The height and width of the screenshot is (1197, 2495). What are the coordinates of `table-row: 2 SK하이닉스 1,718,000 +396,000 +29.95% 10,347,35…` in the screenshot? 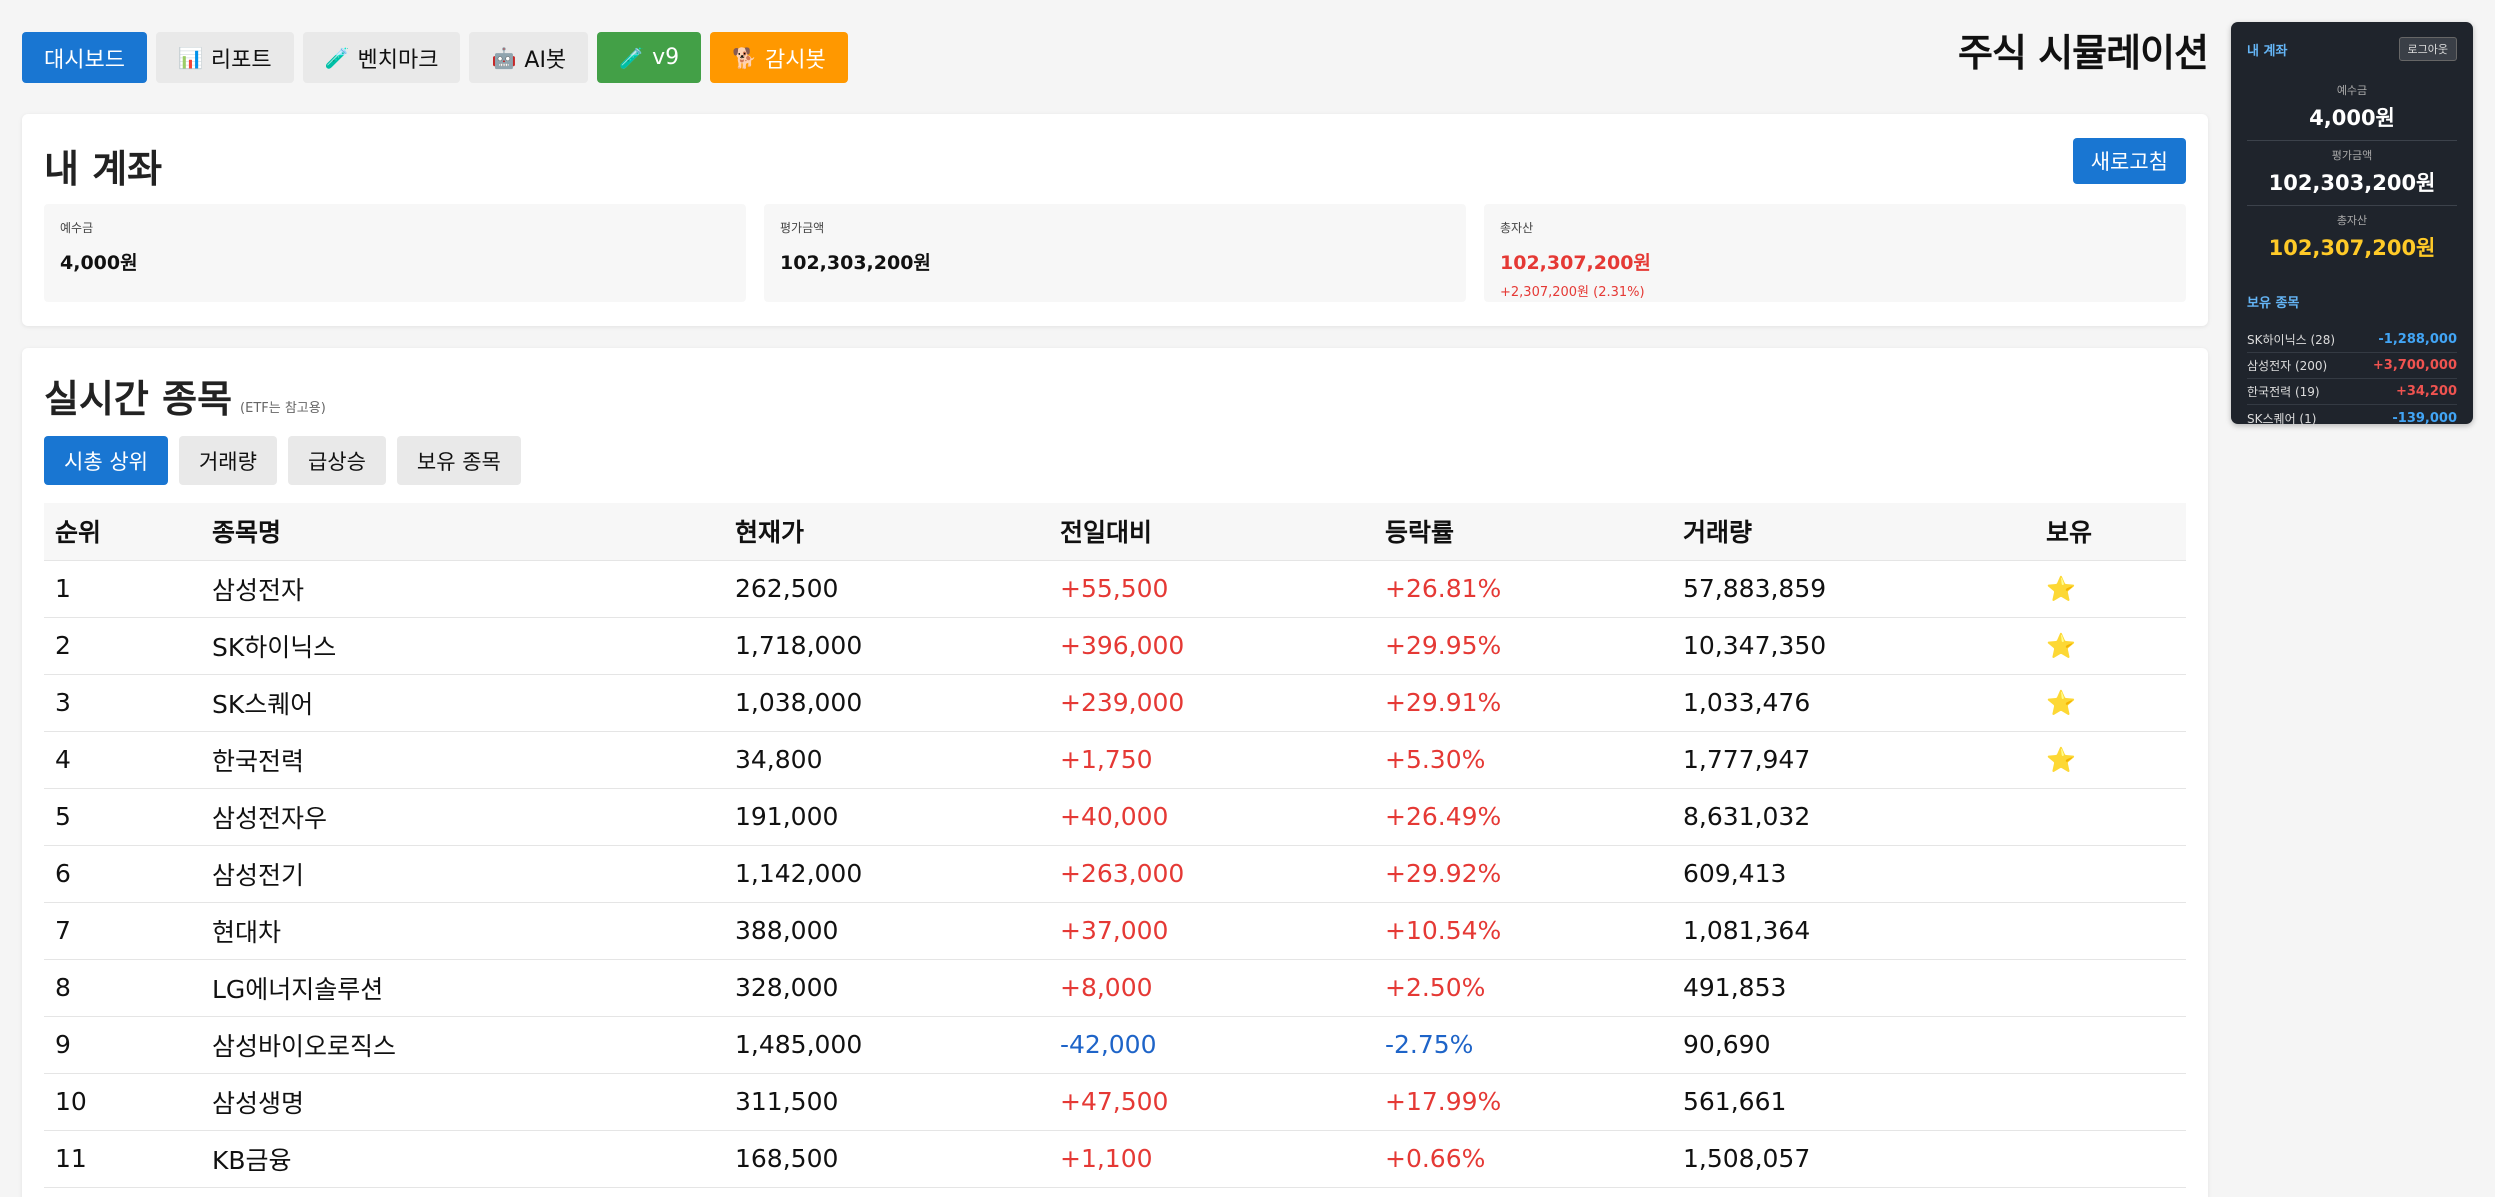 It's located at (1115, 646).